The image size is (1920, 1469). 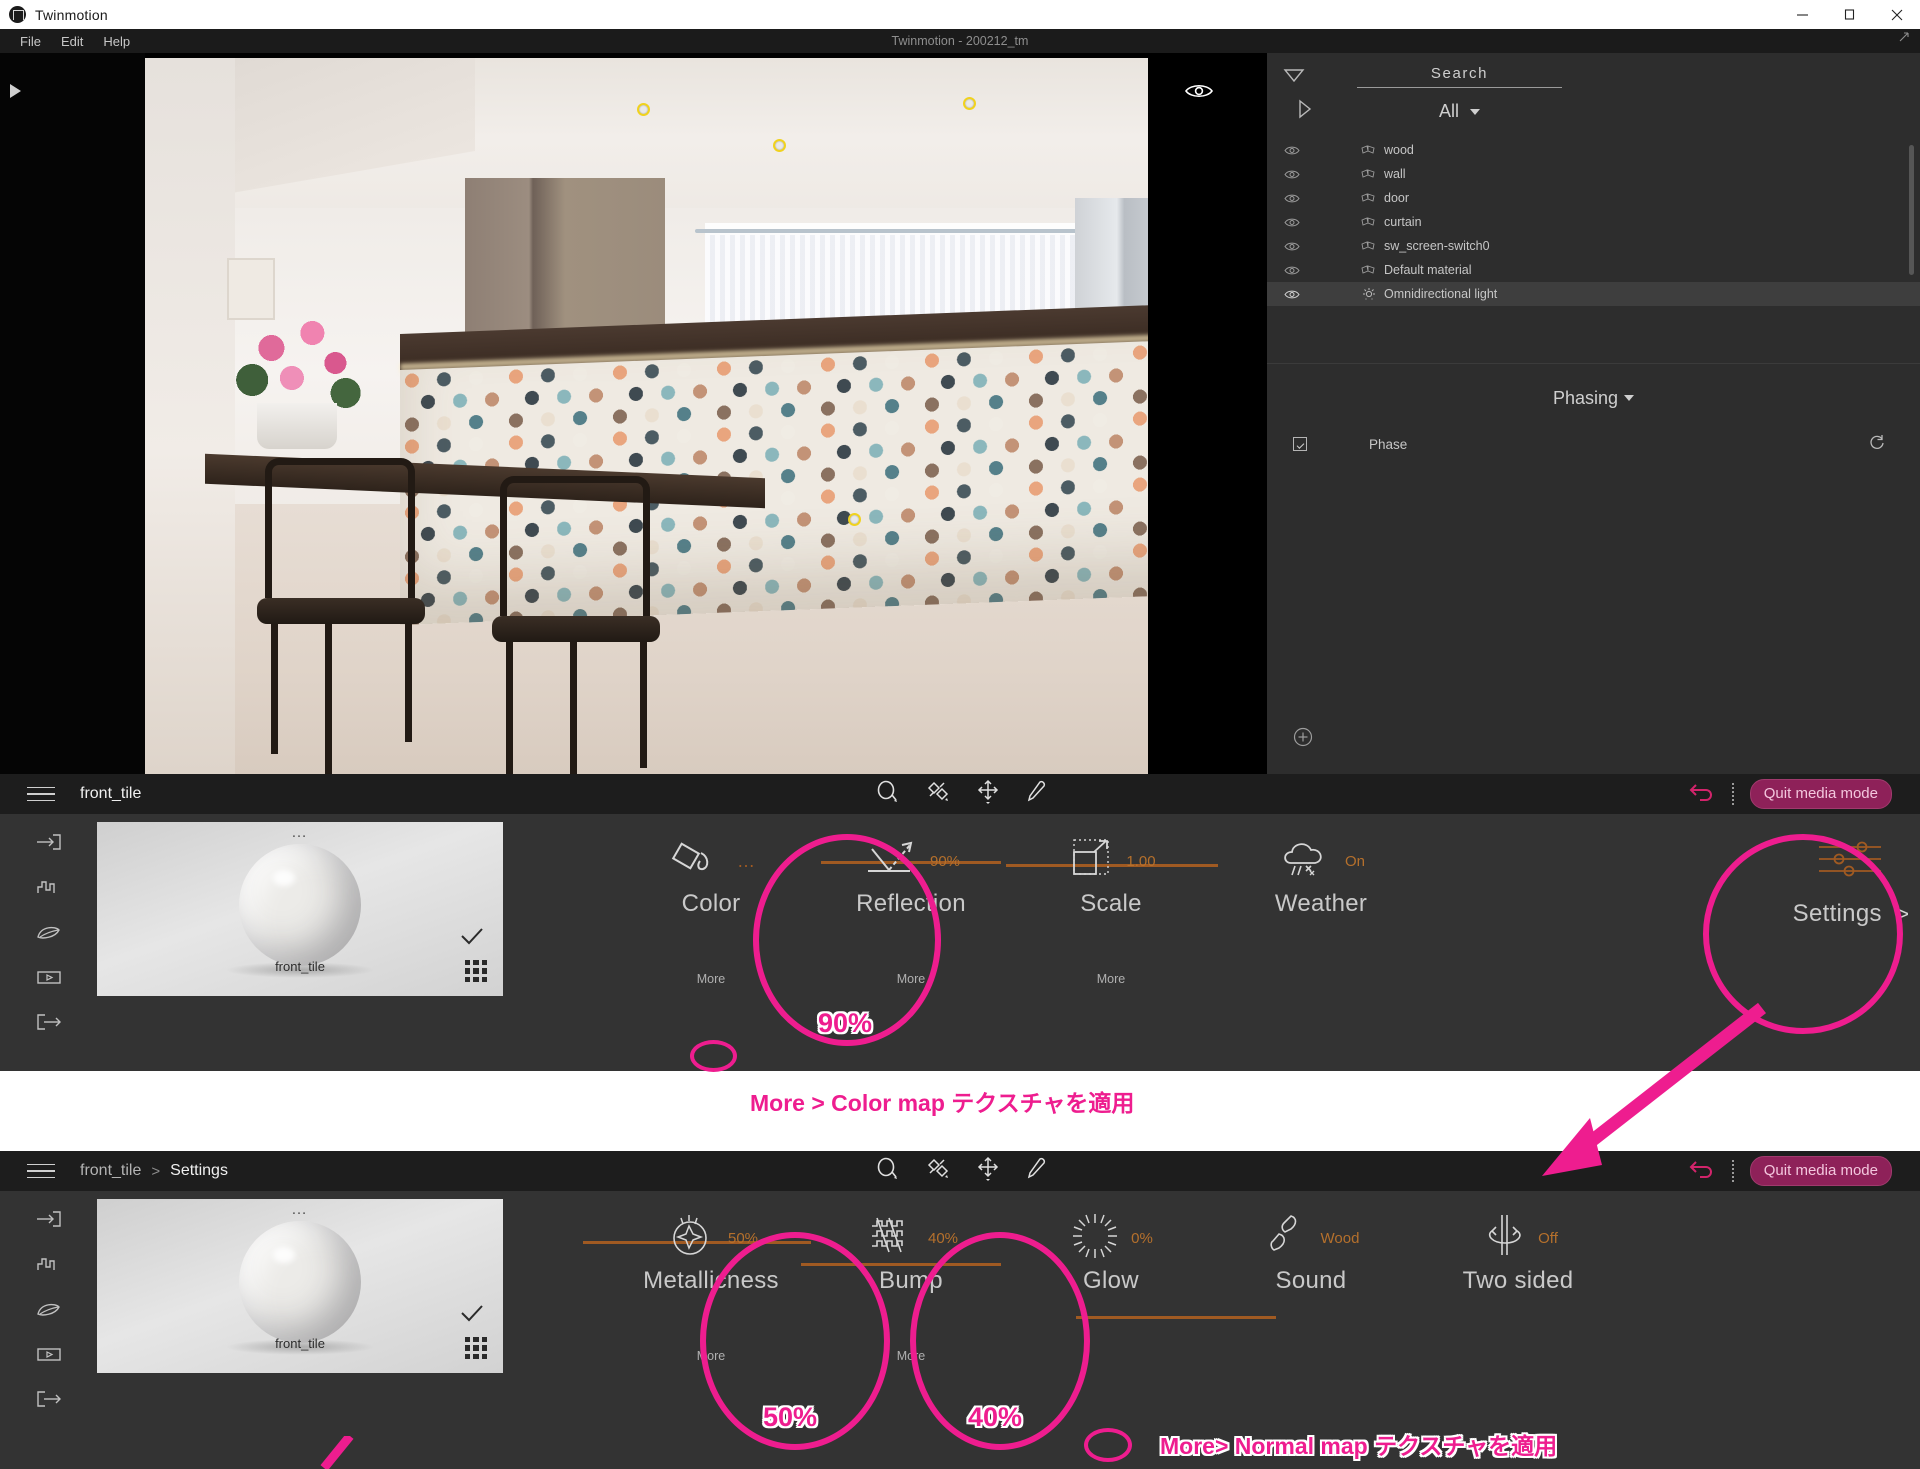 What do you see at coordinates (1505, 1238) in the screenshot?
I see `two-sided-icon` at bounding box center [1505, 1238].